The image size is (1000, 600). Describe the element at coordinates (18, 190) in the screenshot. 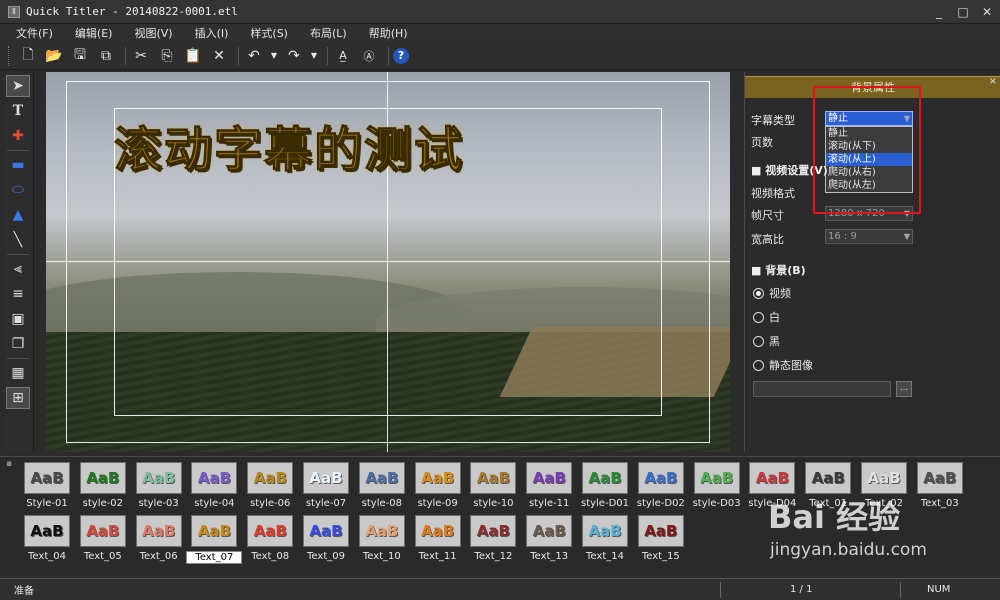

I see `ellipse-icon: ⬭` at that location.